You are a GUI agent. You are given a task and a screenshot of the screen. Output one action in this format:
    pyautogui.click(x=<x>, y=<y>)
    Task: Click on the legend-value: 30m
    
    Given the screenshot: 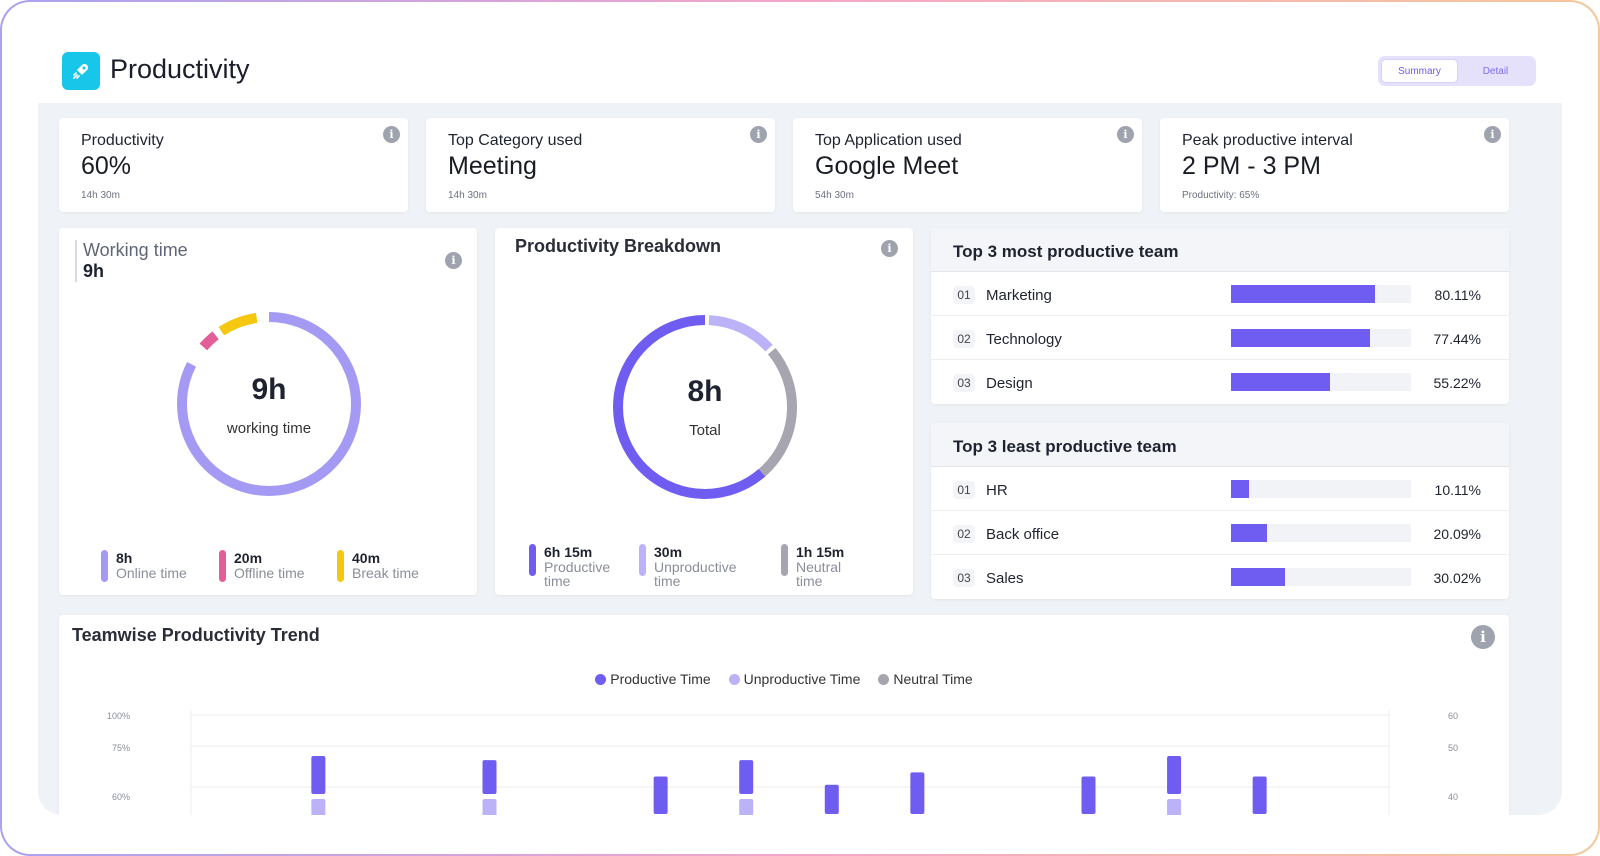 What is the action you would take?
    pyautogui.click(x=668, y=552)
    